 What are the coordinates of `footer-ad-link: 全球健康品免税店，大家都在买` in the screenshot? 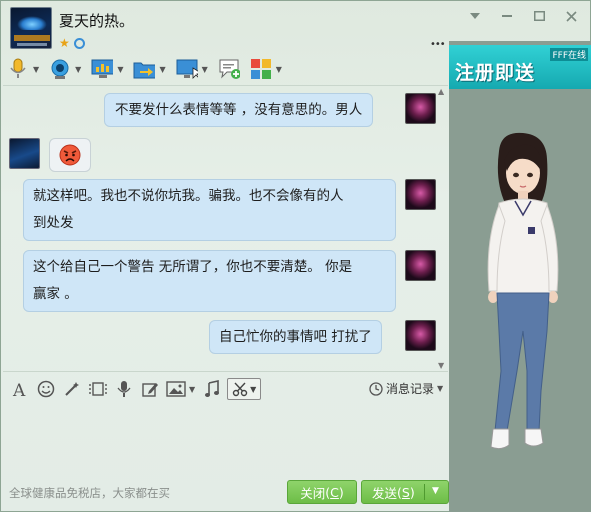 It's located at (89, 493).